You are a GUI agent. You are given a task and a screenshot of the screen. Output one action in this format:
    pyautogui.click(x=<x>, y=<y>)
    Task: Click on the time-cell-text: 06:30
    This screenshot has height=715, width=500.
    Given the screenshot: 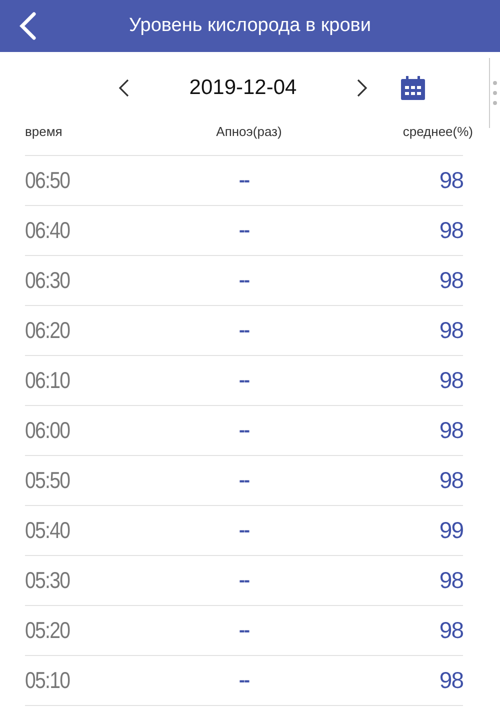 What is the action you would take?
    pyautogui.click(x=48, y=280)
    